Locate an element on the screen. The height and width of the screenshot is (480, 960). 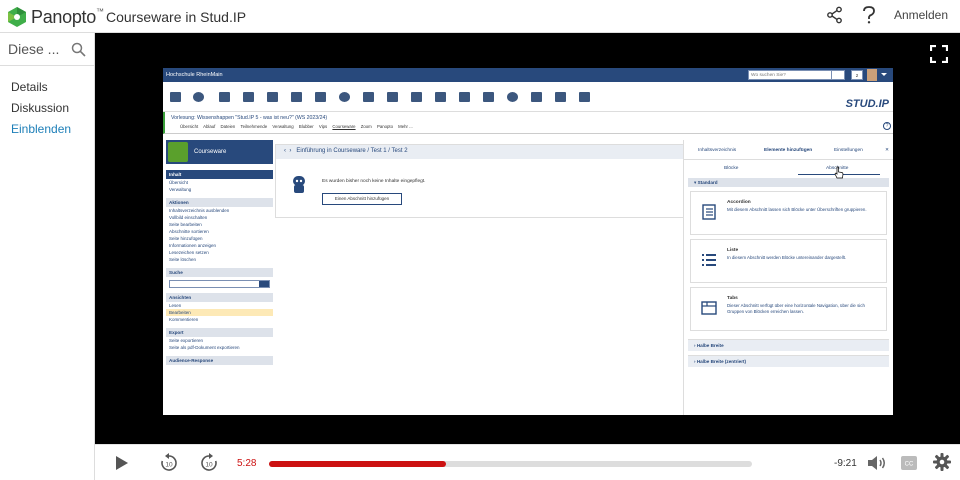
sidebar-nav: Details Diskussion Einblenden is located at coordinates (47, 103).